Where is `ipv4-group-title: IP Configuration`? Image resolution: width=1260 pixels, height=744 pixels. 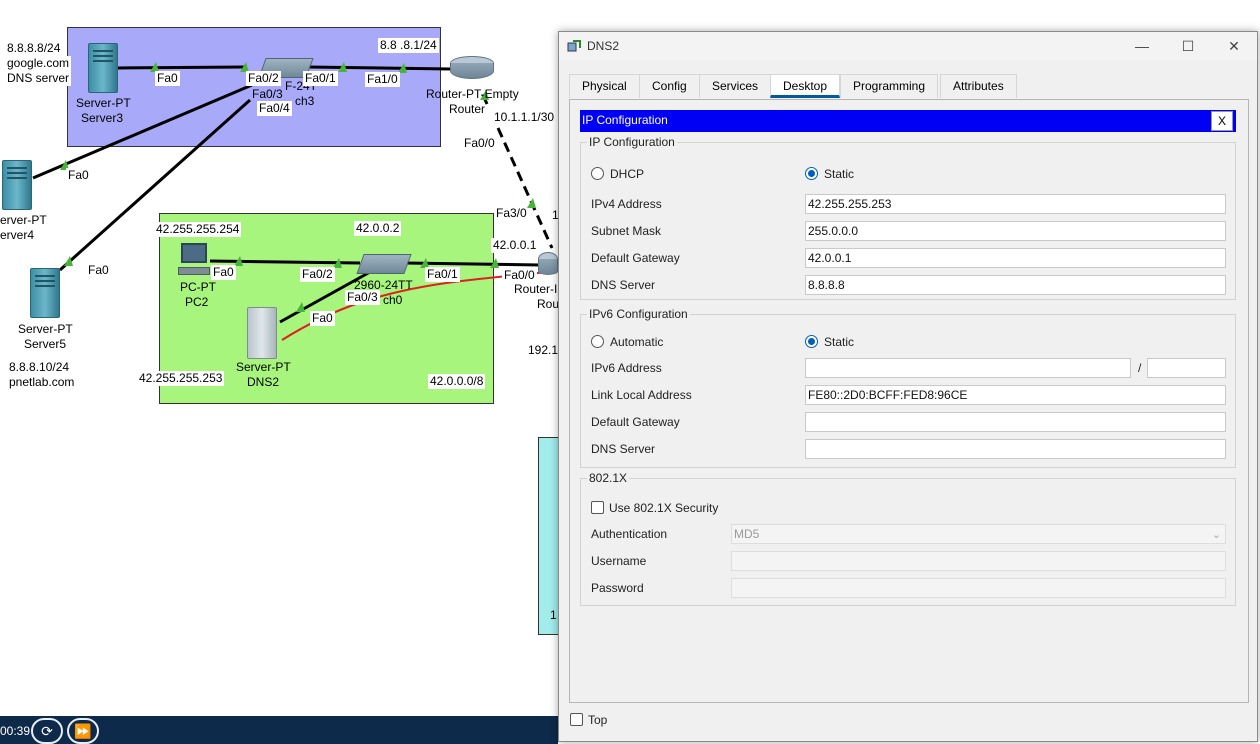 ipv4-group-title: IP Configuration is located at coordinates (632, 142).